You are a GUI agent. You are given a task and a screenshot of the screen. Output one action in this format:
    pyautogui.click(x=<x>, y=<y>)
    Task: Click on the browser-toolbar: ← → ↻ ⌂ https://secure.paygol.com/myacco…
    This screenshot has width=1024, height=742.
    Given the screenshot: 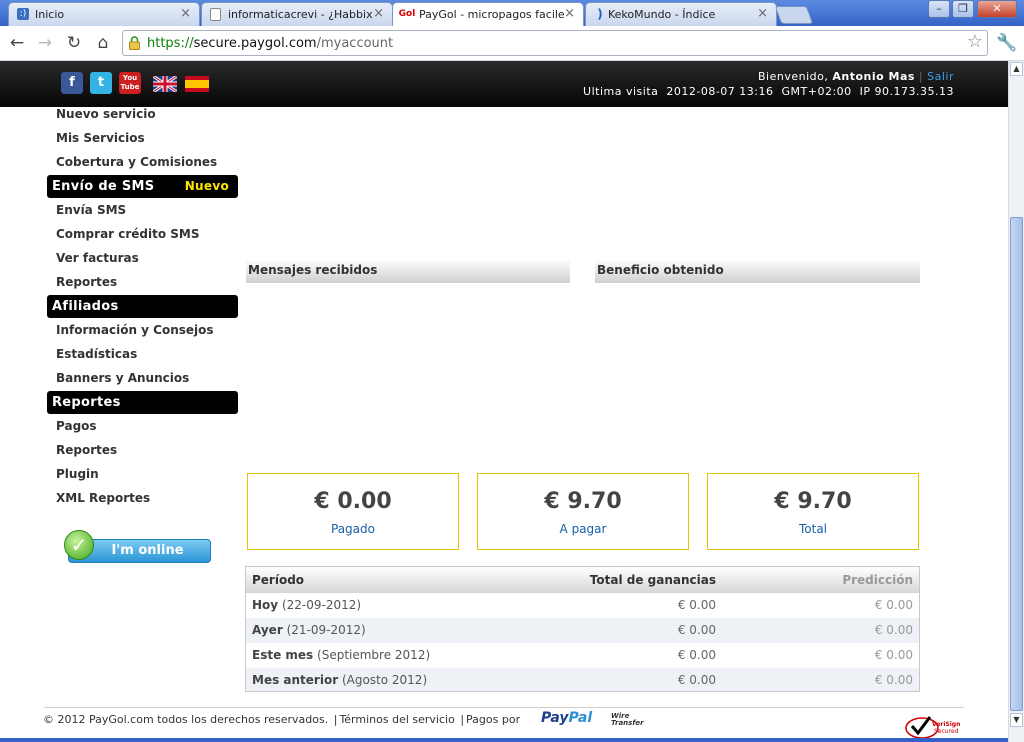 What is the action you would take?
    pyautogui.click(x=512, y=43)
    